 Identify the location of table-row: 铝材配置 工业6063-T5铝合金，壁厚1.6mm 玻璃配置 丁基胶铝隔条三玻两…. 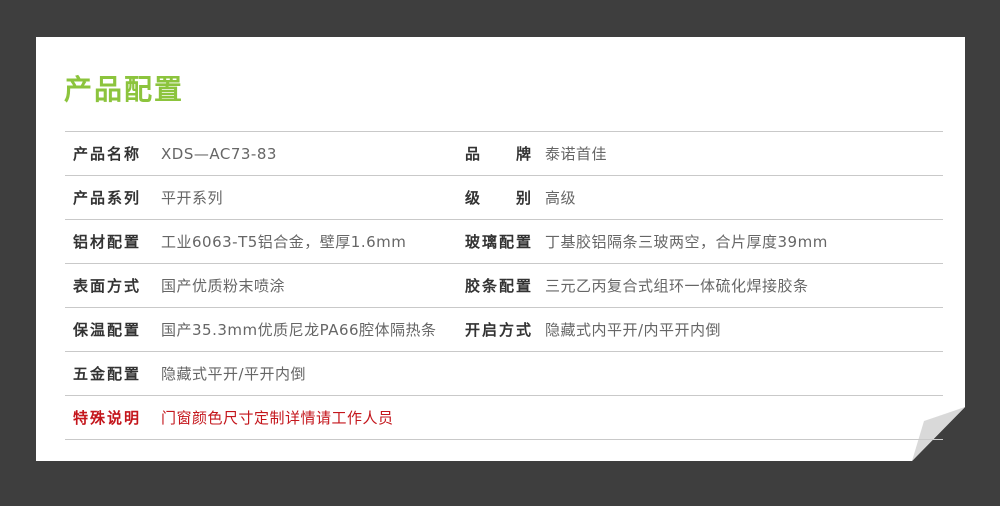
(504, 242).